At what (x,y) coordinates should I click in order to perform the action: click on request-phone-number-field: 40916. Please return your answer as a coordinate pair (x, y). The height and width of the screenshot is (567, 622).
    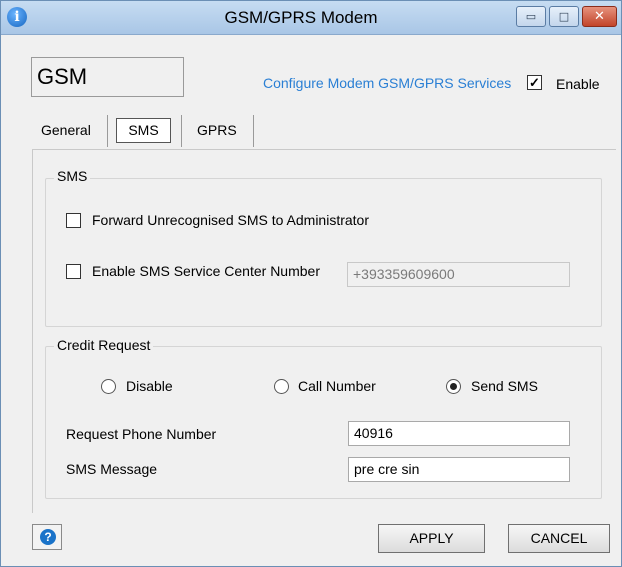
    Looking at the image, I should click on (459, 433).